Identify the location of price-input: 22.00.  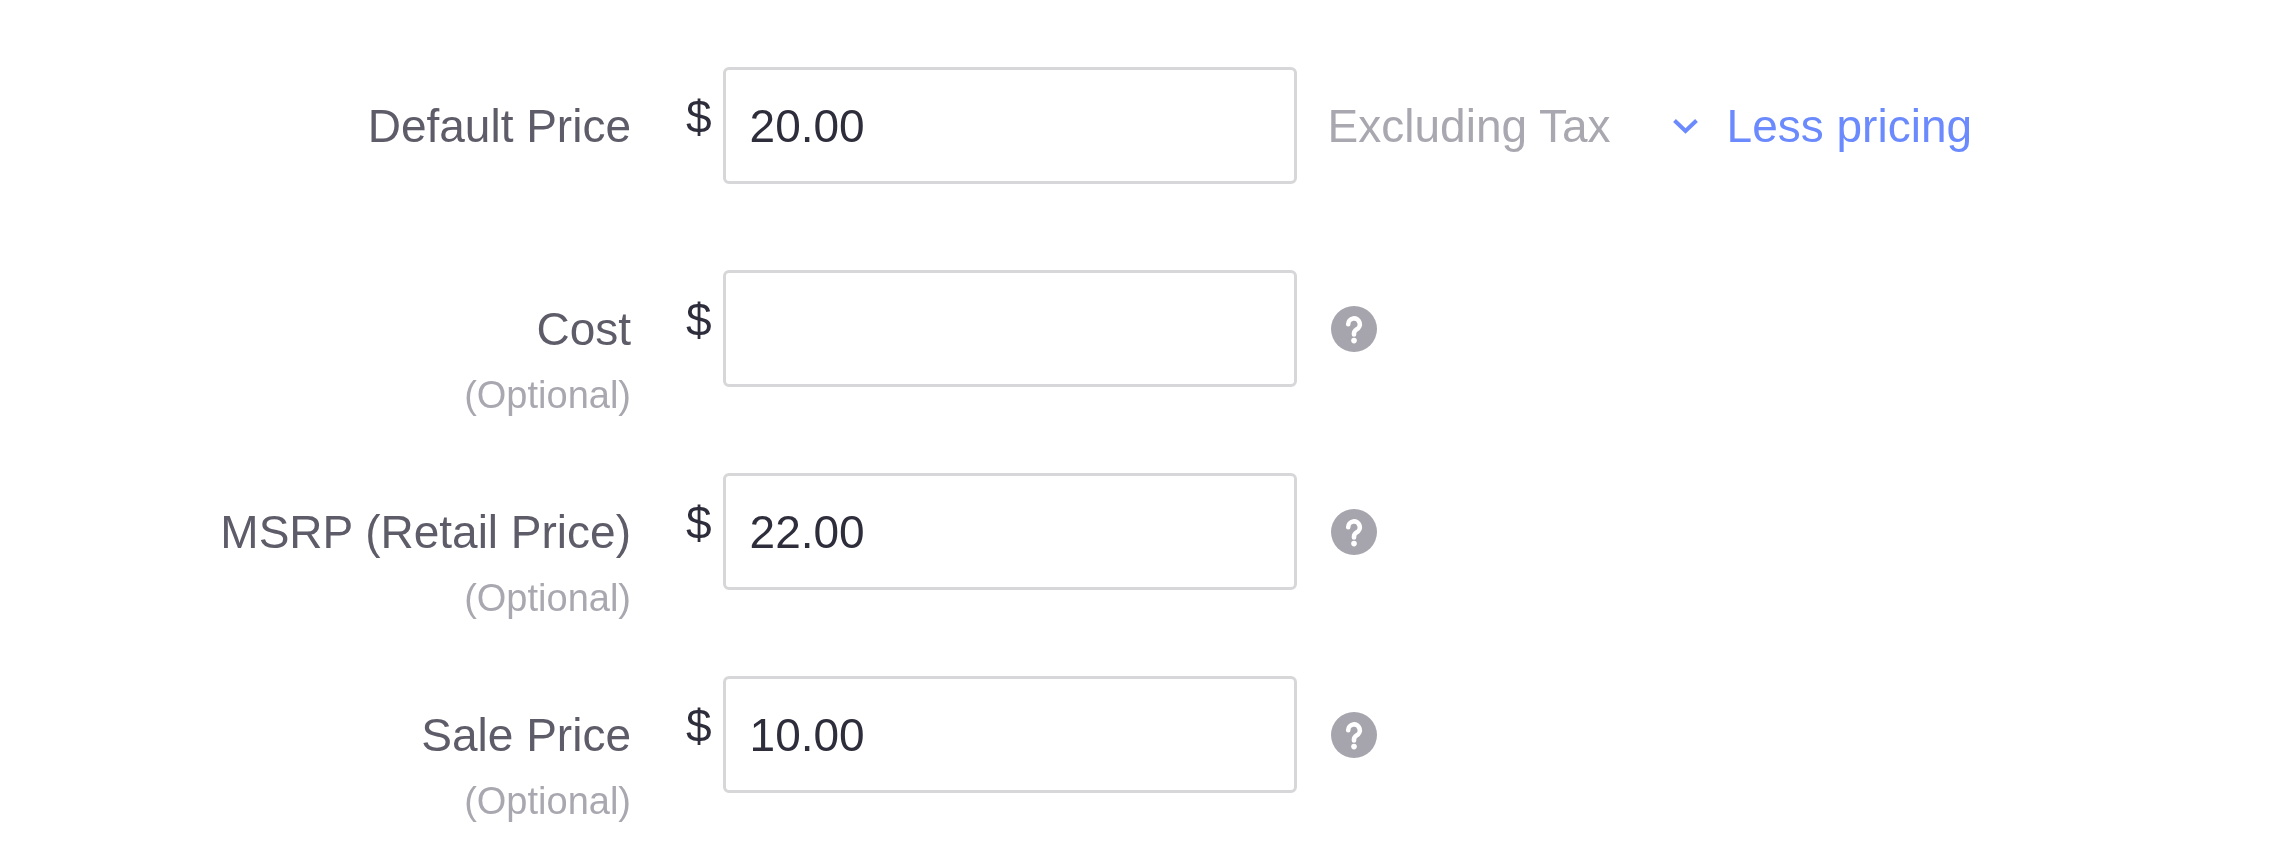
(1009, 531).